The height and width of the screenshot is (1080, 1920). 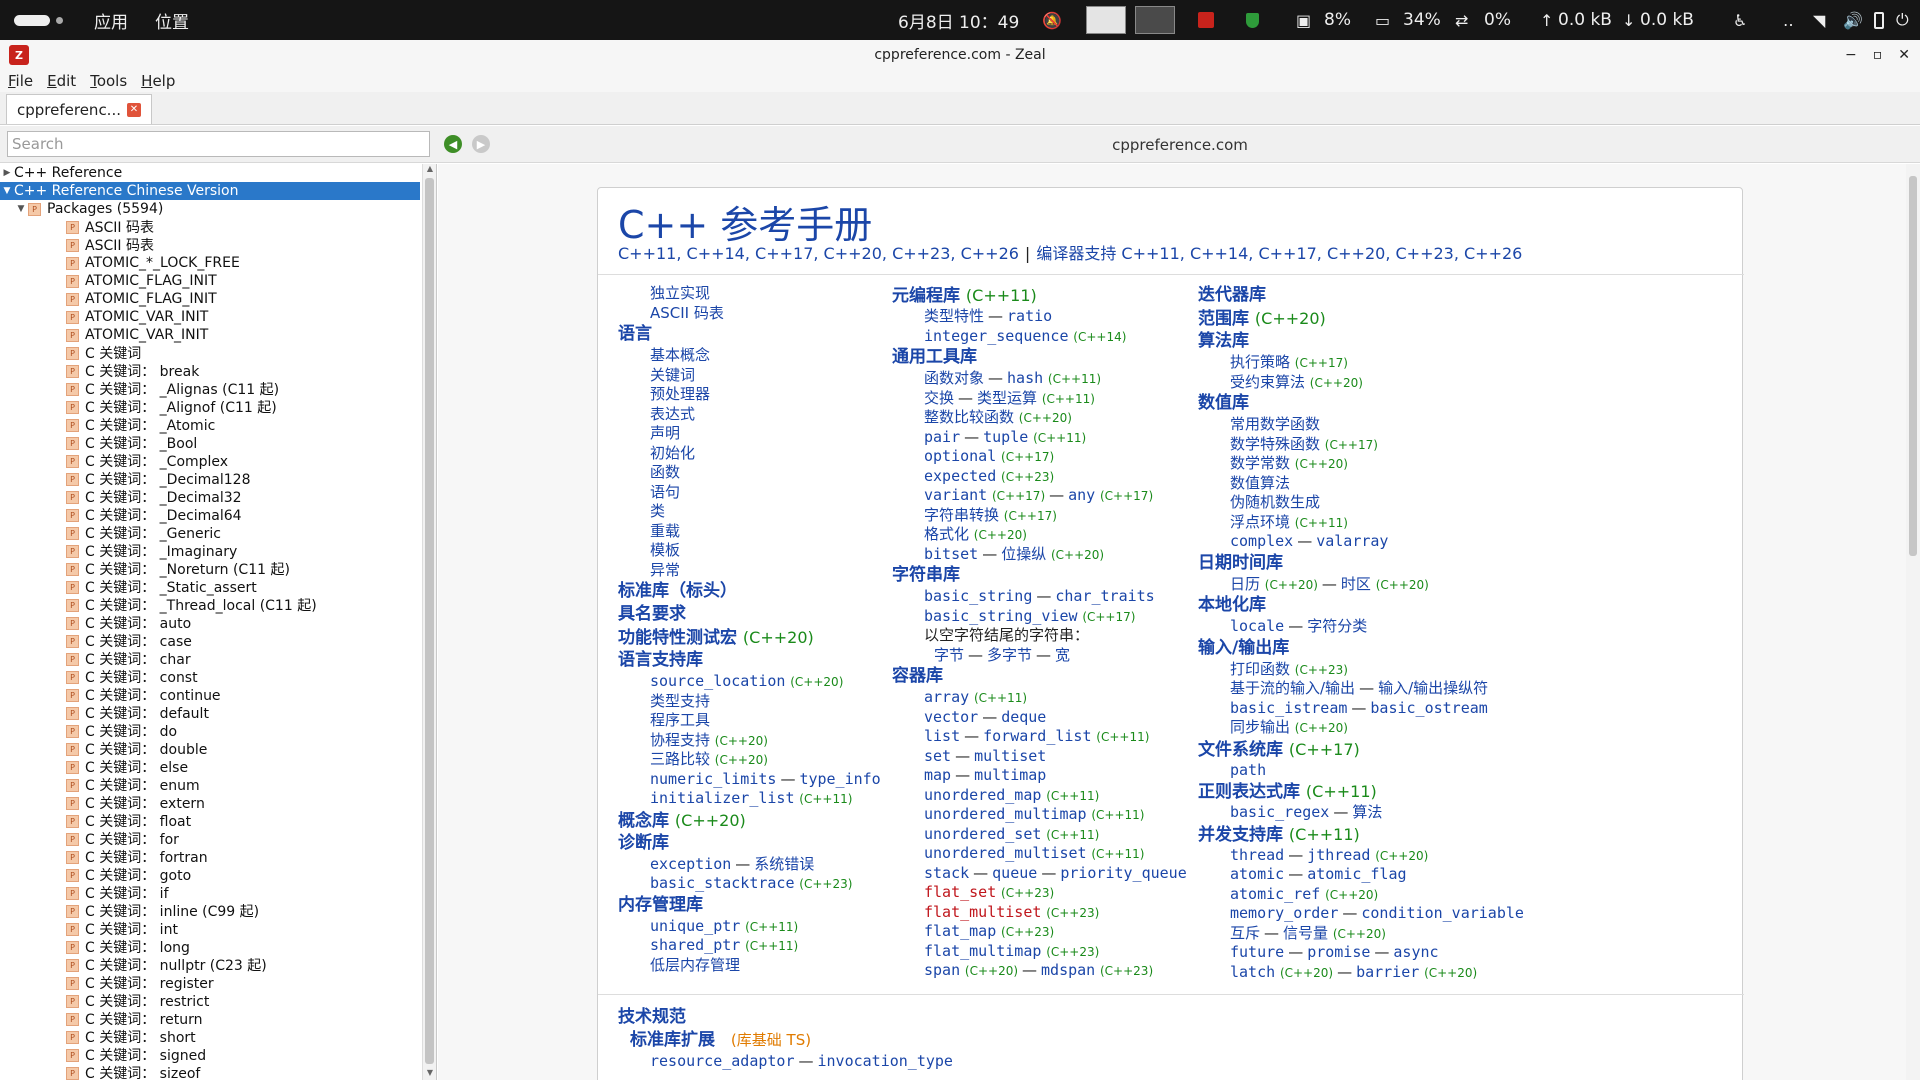 What do you see at coordinates (949, 655) in the screenshot?
I see `entry-link: 字节` at bounding box center [949, 655].